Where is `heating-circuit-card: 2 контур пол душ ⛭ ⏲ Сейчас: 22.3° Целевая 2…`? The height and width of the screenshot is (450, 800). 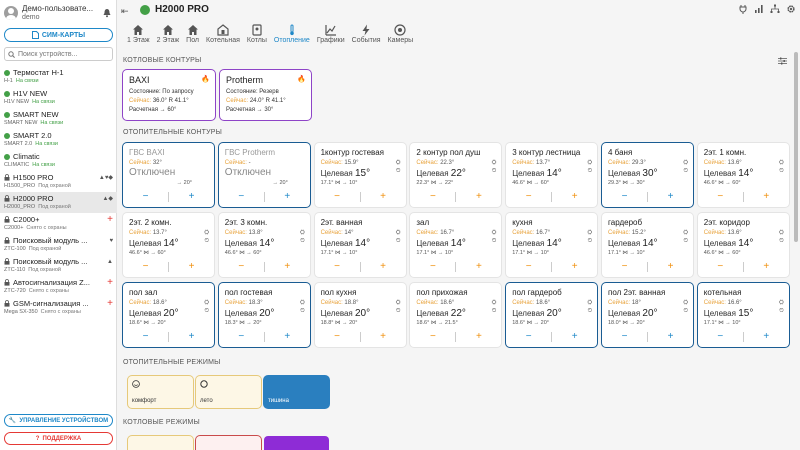 heating-circuit-card: 2 контур пол душ ⛭ ⏲ Сейчас: 22.3° Целевая 2… is located at coordinates (456, 175).